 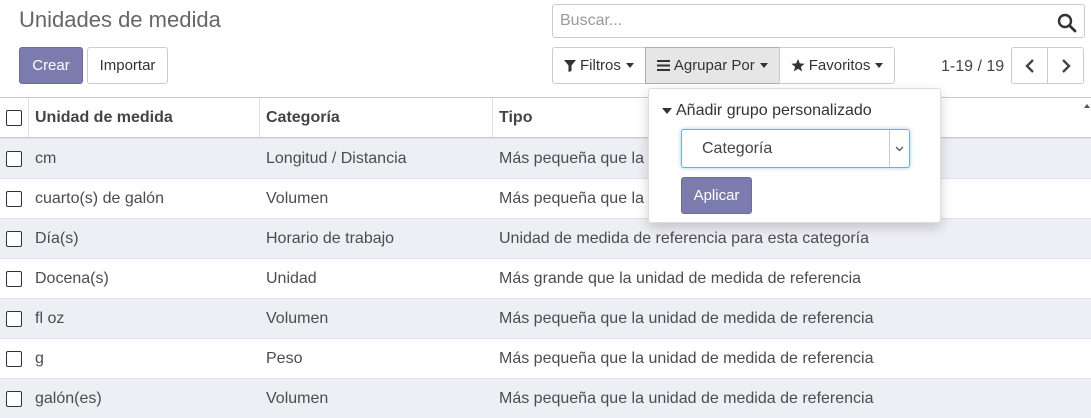 I want to click on scroll-up-arrow-icon, so click(x=1087, y=106).